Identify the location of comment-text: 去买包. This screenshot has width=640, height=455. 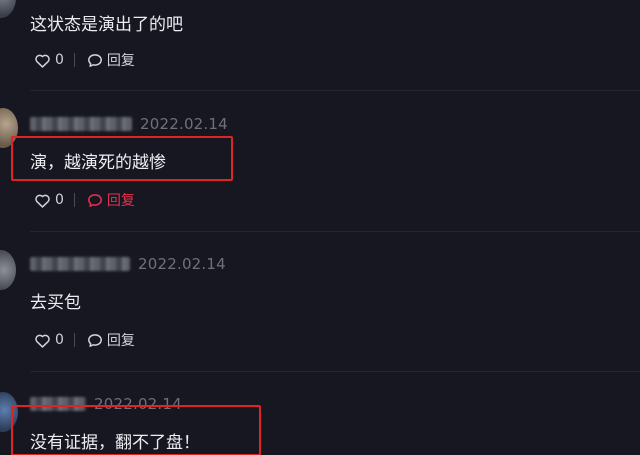
(55, 303).